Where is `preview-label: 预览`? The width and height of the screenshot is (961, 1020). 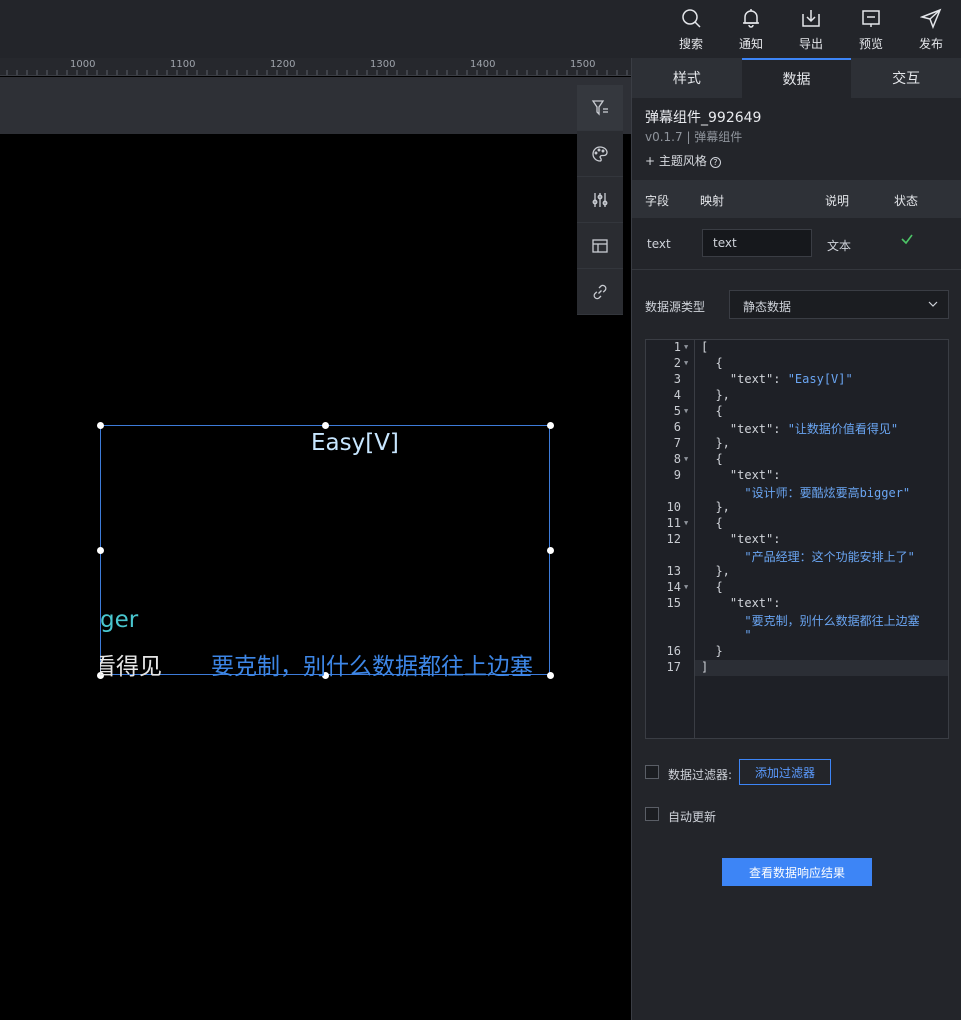
preview-label: 预览 is located at coordinates (870, 44).